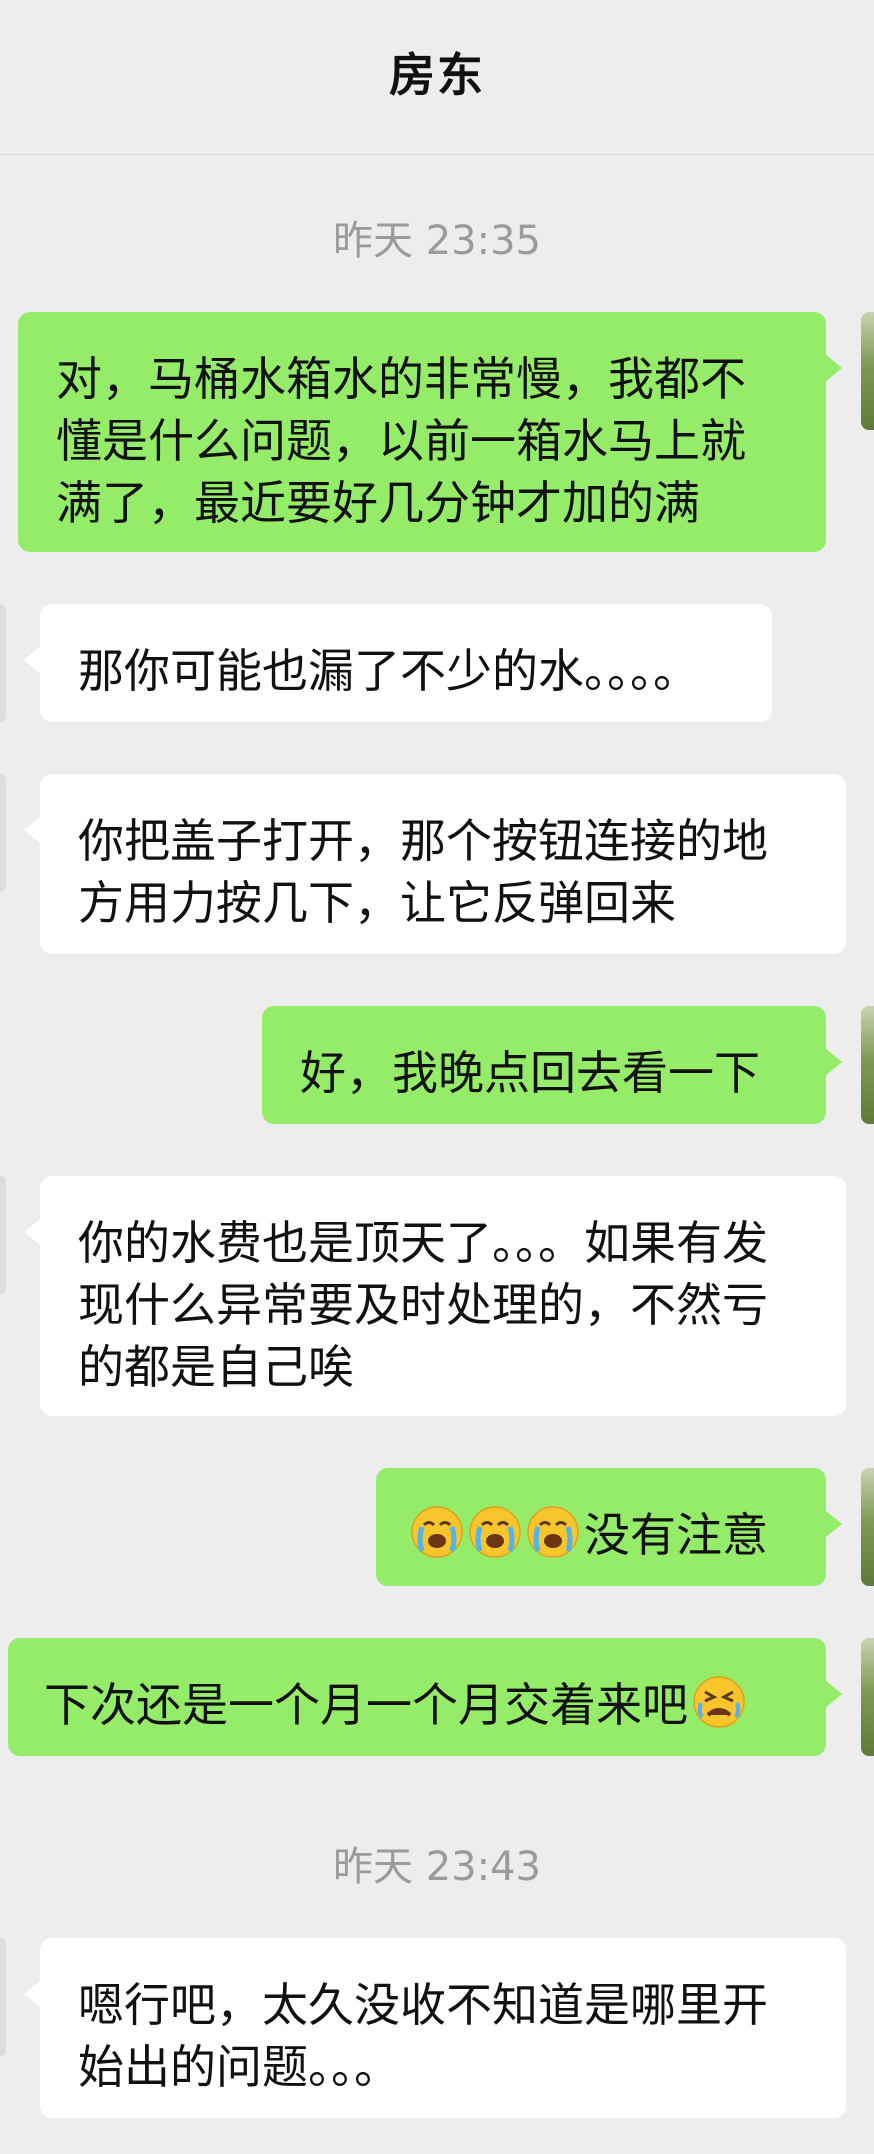 The height and width of the screenshot is (2154, 874). What do you see at coordinates (423, 1305) in the screenshot?
I see `message-text: 你的水费也是顶天了。。。如果有发现什么异常要及时处理的，不然亏的都是自己唉` at bounding box center [423, 1305].